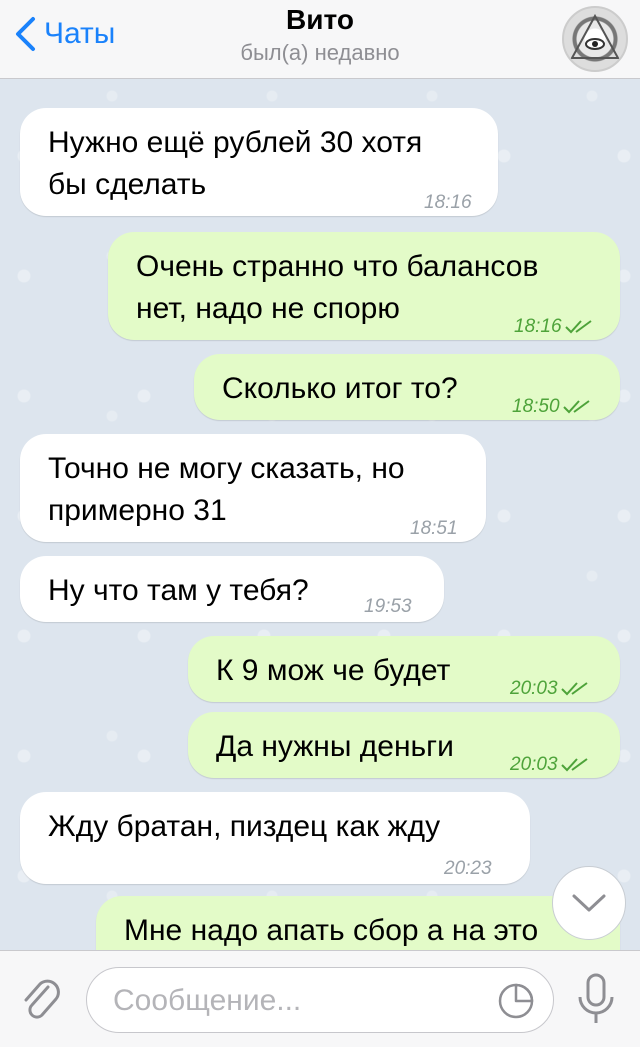 Image resolution: width=640 pixels, height=1047 pixels. Describe the element at coordinates (137, 510) in the screenshot. I see `message-text-line: примерно 31` at that location.